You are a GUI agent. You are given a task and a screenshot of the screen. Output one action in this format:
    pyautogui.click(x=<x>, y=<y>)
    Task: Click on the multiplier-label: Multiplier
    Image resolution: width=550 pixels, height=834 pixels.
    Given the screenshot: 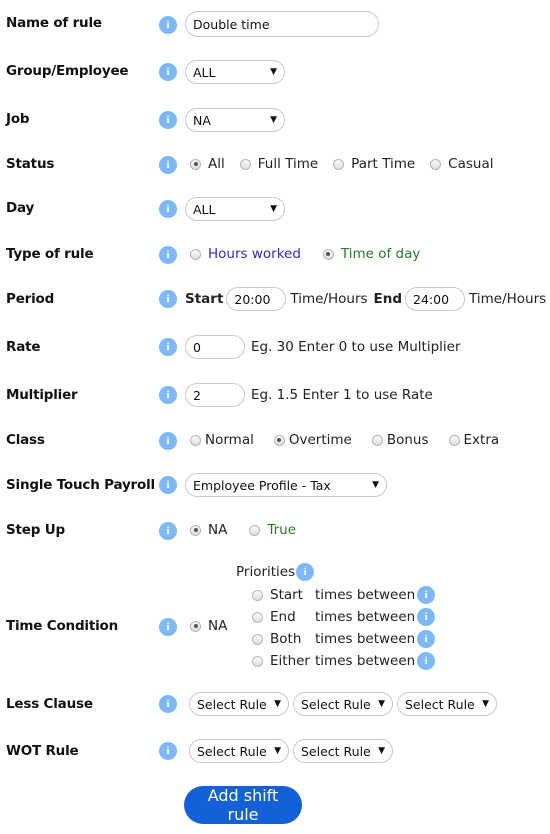 What is the action you would take?
    pyautogui.click(x=42, y=395)
    